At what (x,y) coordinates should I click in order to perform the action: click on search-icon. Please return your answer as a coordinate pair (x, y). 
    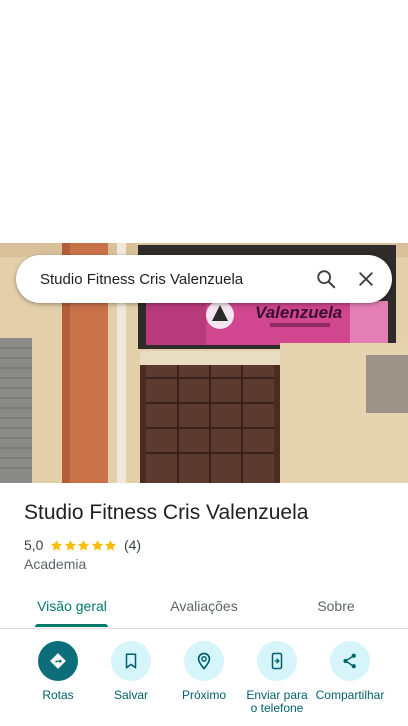
    Looking at the image, I should click on (326, 279).